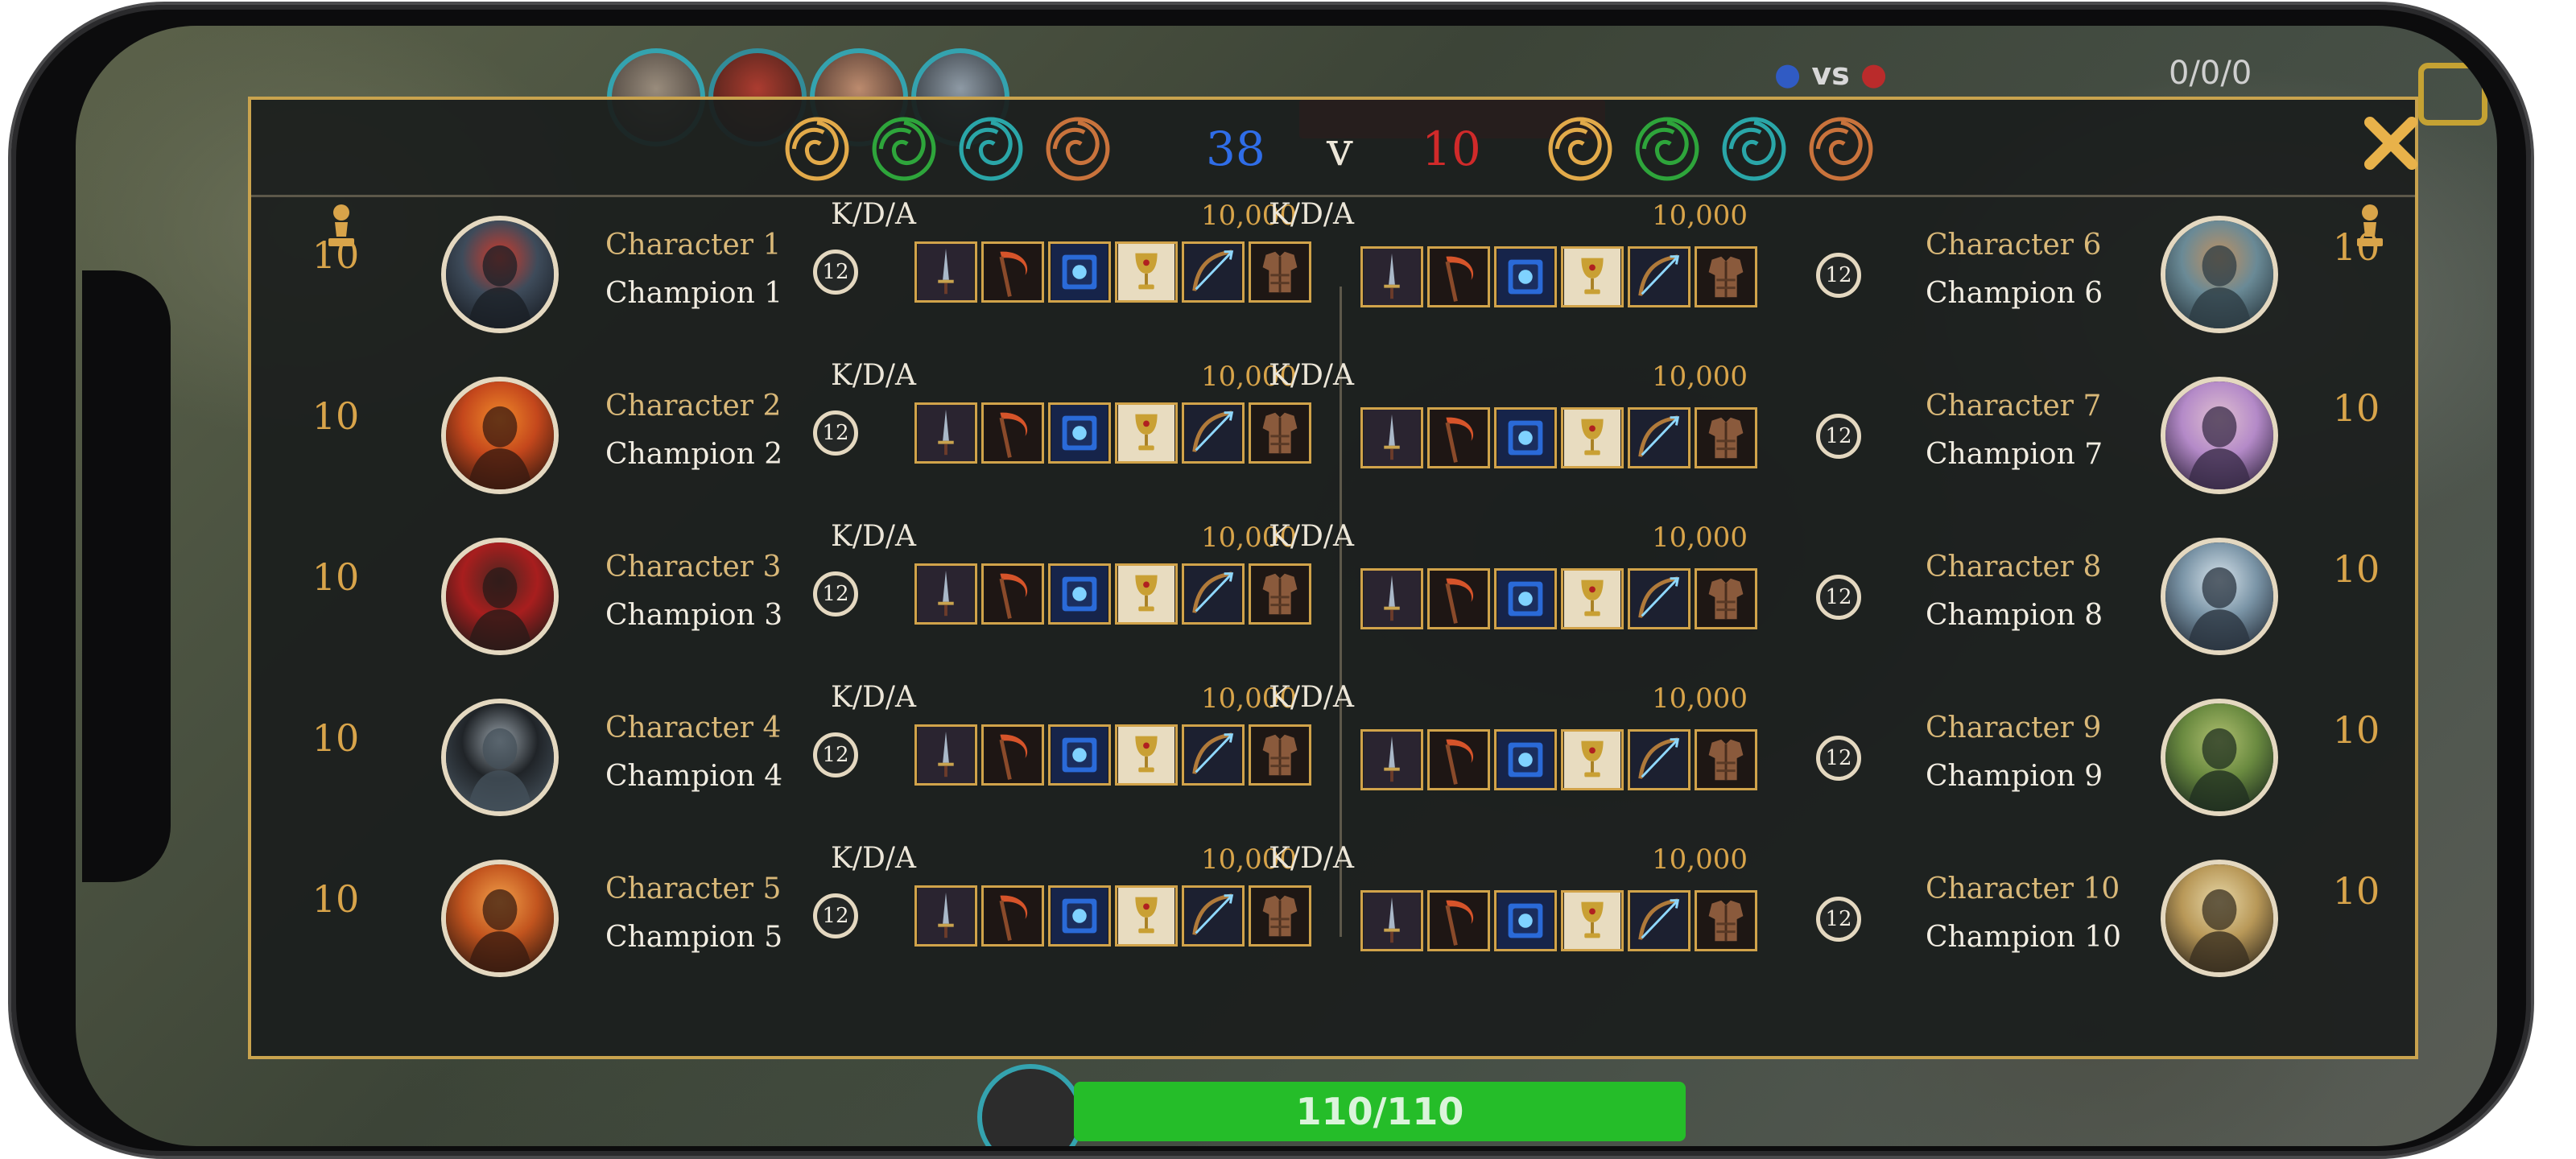  What do you see at coordinates (2014, 406) in the screenshot?
I see `character-name: Character 7` at bounding box center [2014, 406].